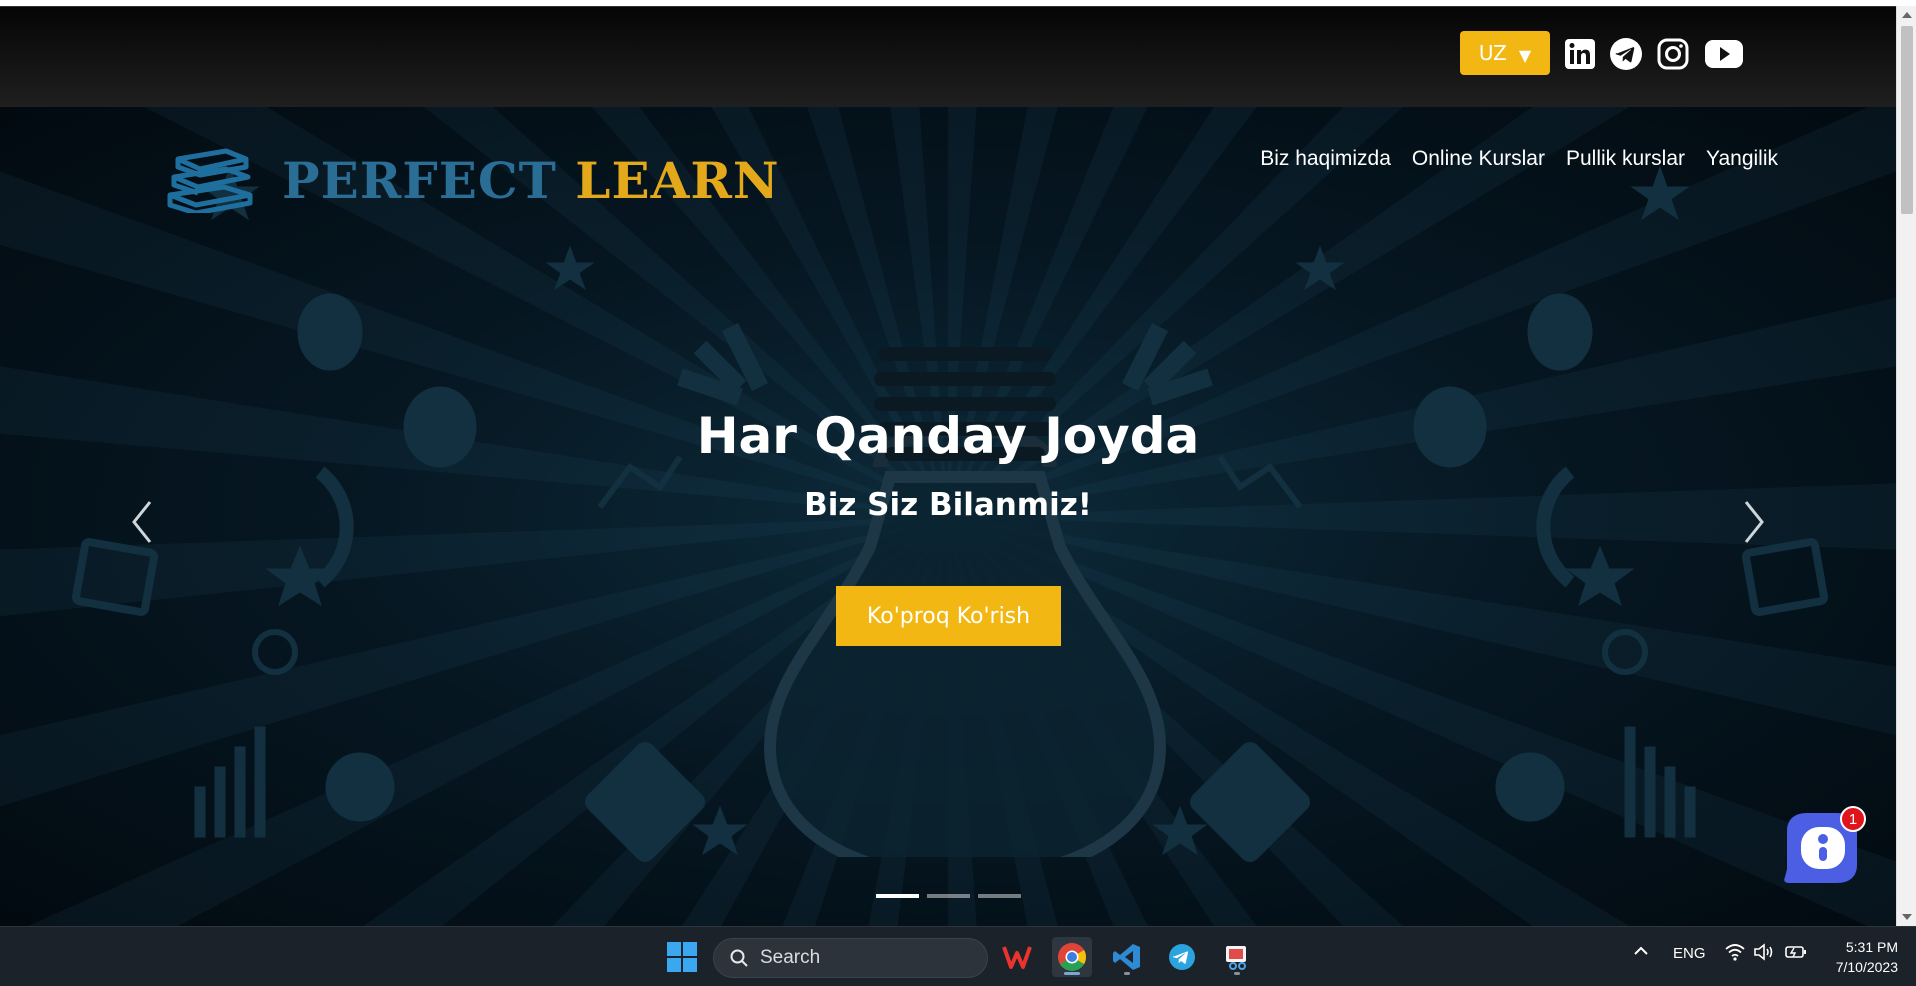 The height and width of the screenshot is (986, 1916). I want to click on caret-down-icon: ▼, so click(1525, 55).